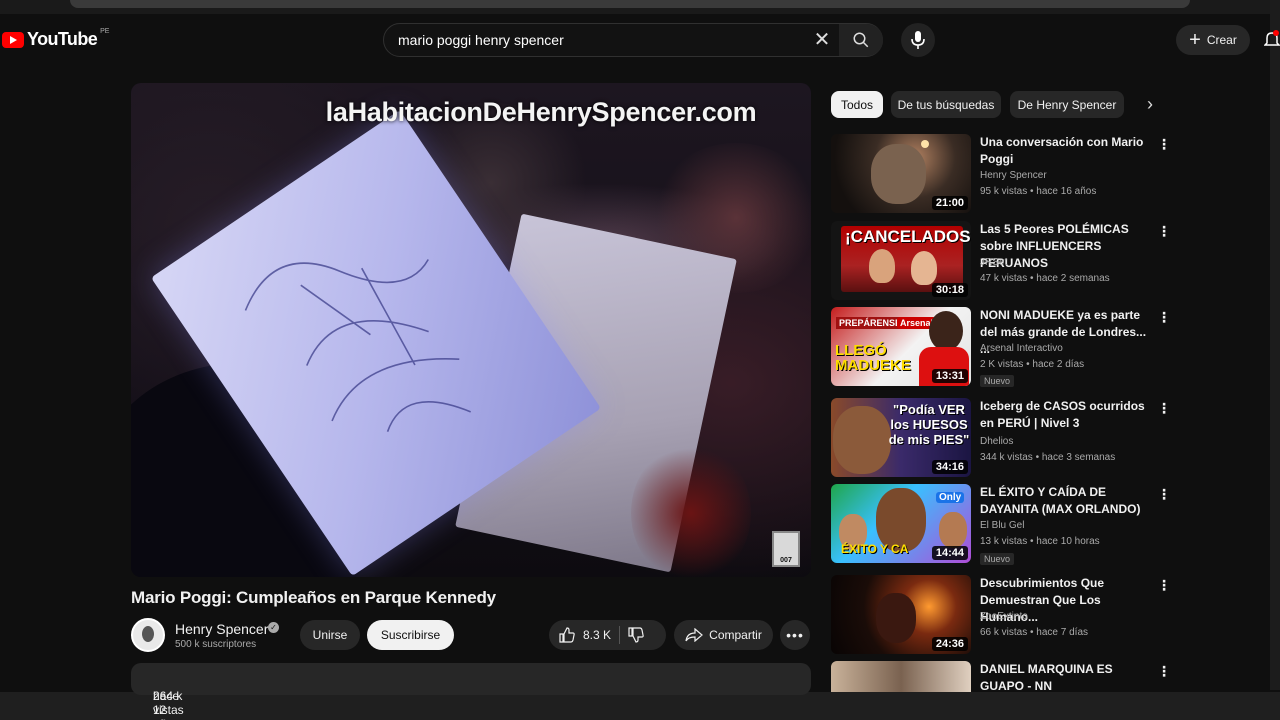 Image resolution: width=1280 pixels, height=720 pixels. Describe the element at coordinates (166, 704) in the screenshot. I see `upload-age: hace 12 años` at that location.